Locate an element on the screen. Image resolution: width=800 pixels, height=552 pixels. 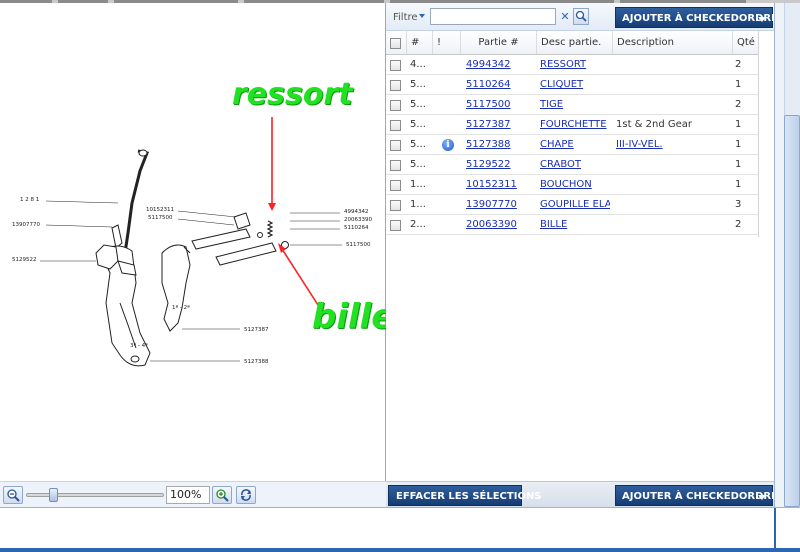
part-number-link: 5127388 is located at coordinates (500, 144).